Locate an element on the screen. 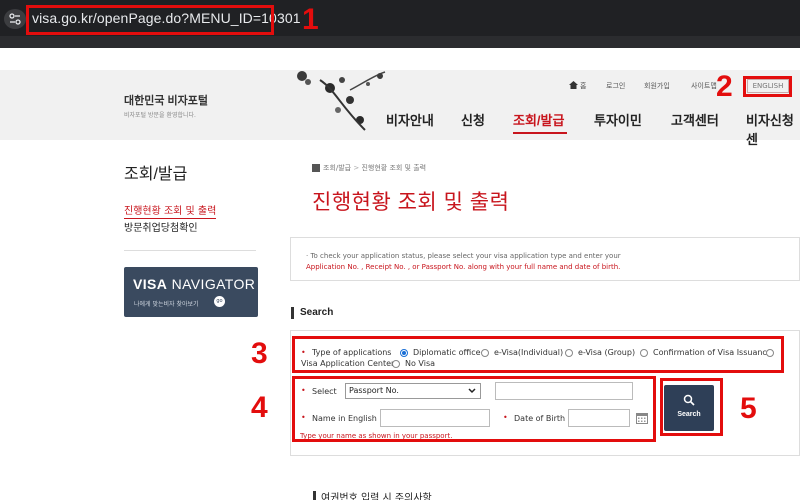 This screenshot has width=800, height=500. go-icon: go is located at coordinates (219, 301).